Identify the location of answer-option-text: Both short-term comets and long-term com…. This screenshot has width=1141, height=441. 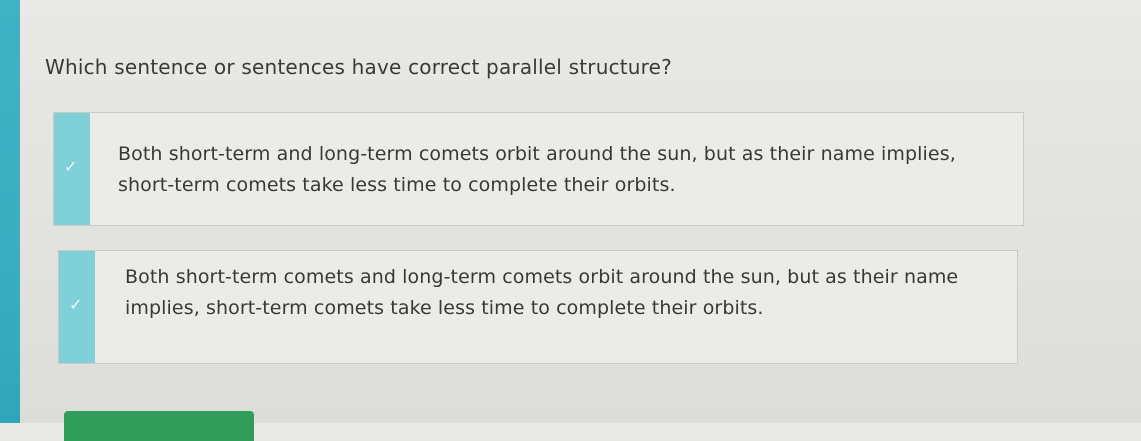
(542, 292).